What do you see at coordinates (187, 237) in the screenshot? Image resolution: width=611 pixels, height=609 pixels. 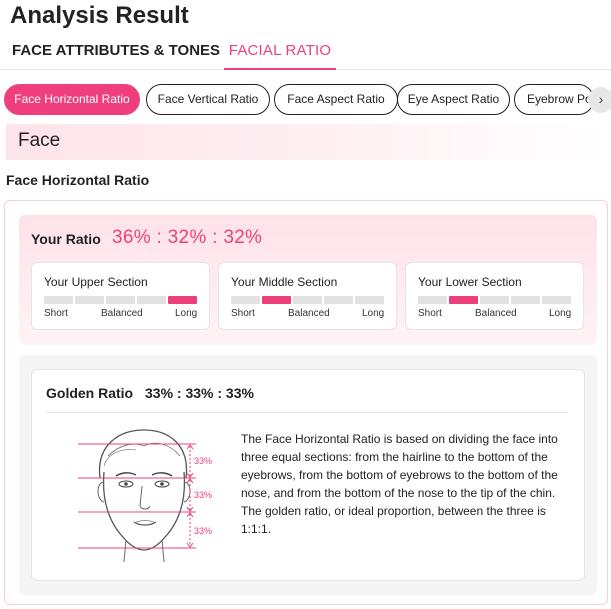 I see `your-ratio-value: 36% : 32% : 32%` at bounding box center [187, 237].